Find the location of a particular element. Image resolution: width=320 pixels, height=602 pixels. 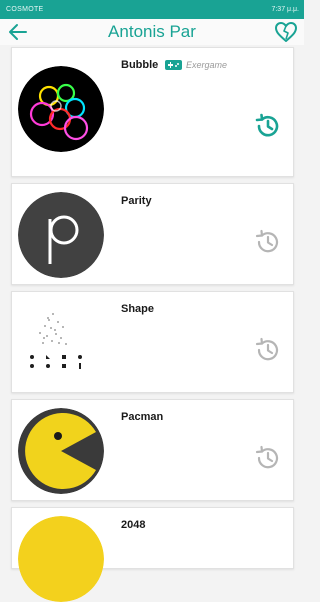

parity-thumbnail is located at coordinates (61, 235).